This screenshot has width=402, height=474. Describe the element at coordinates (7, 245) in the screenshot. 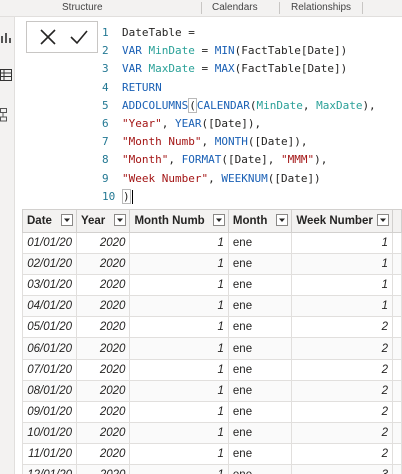

I see `view-rail` at that location.